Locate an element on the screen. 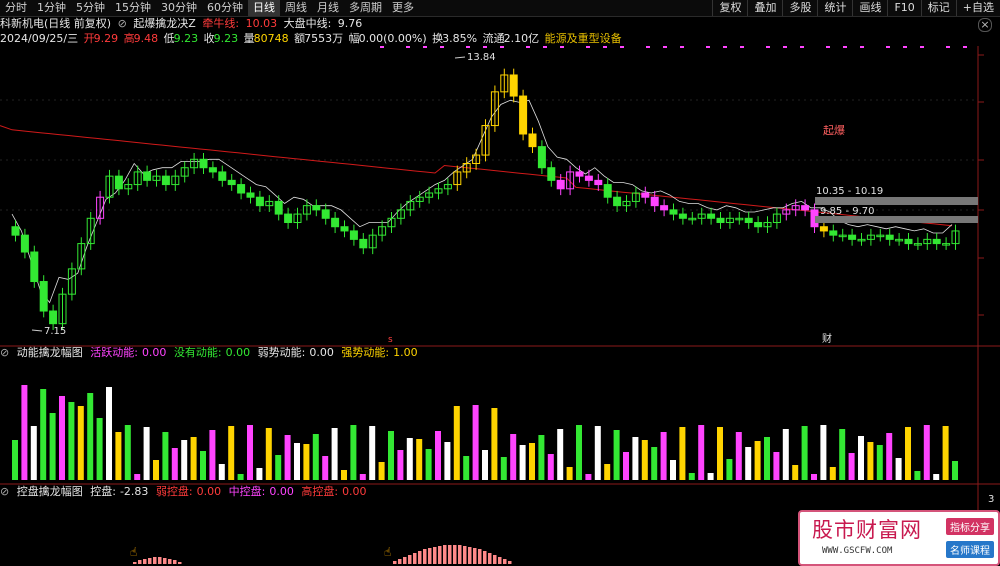 This screenshot has width=1000, height=566. marker-cai: 财 is located at coordinates (827, 338).